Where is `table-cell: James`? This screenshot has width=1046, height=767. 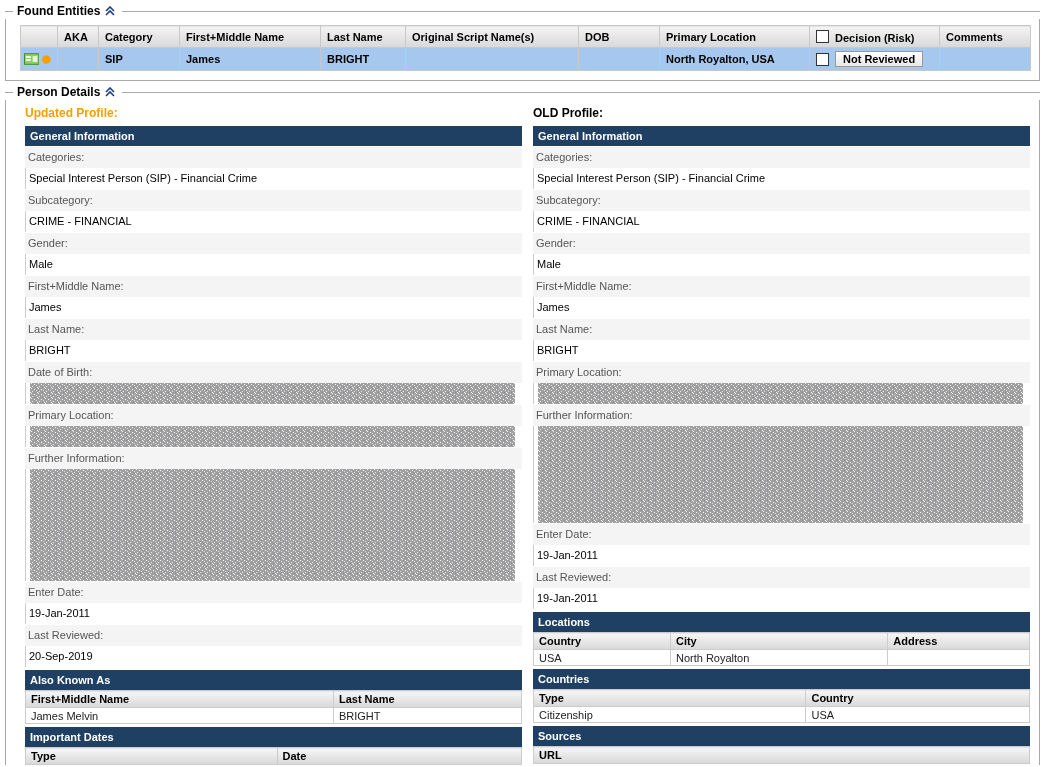
table-cell: James is located at coordinates (250, 59).